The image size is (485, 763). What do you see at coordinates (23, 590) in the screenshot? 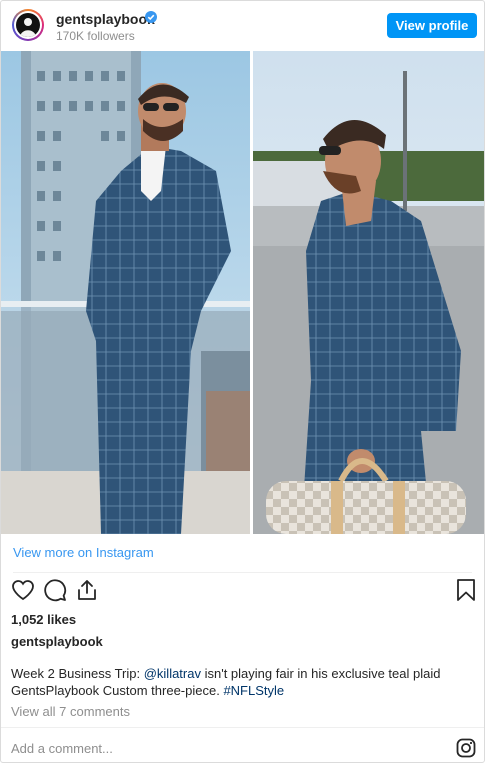
I see `heart-icon` at bounding box center [23, 590].